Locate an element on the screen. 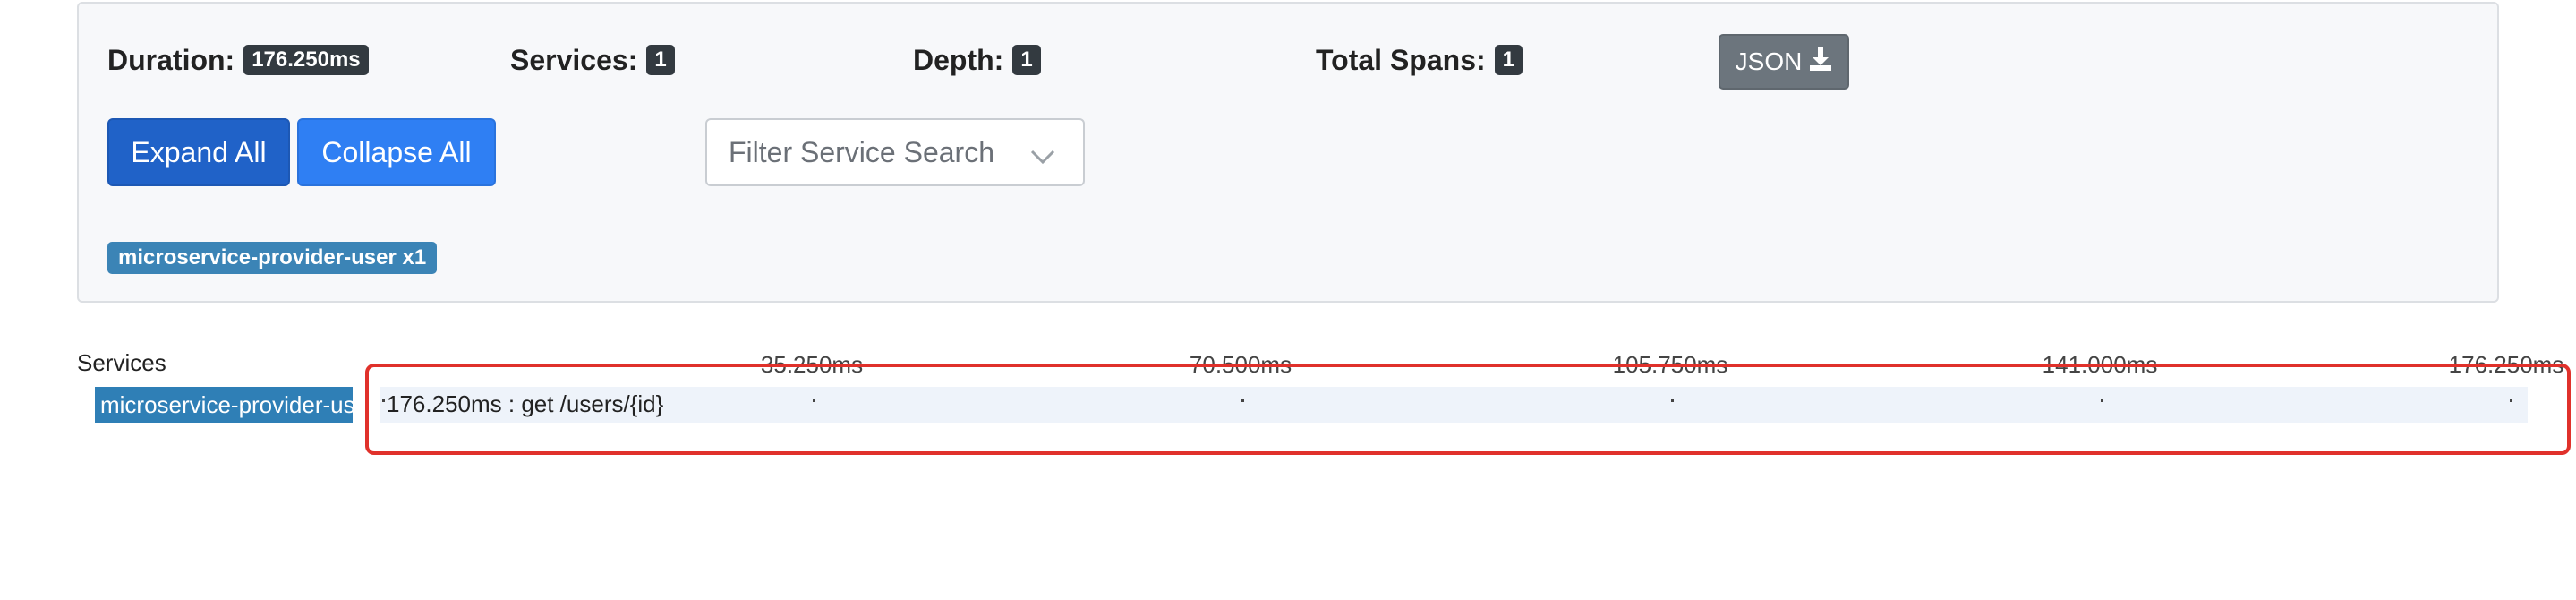 The width and height of the screenshot is (2576, 600). json-button-label: JSON is located at coordinates (1769, 61).